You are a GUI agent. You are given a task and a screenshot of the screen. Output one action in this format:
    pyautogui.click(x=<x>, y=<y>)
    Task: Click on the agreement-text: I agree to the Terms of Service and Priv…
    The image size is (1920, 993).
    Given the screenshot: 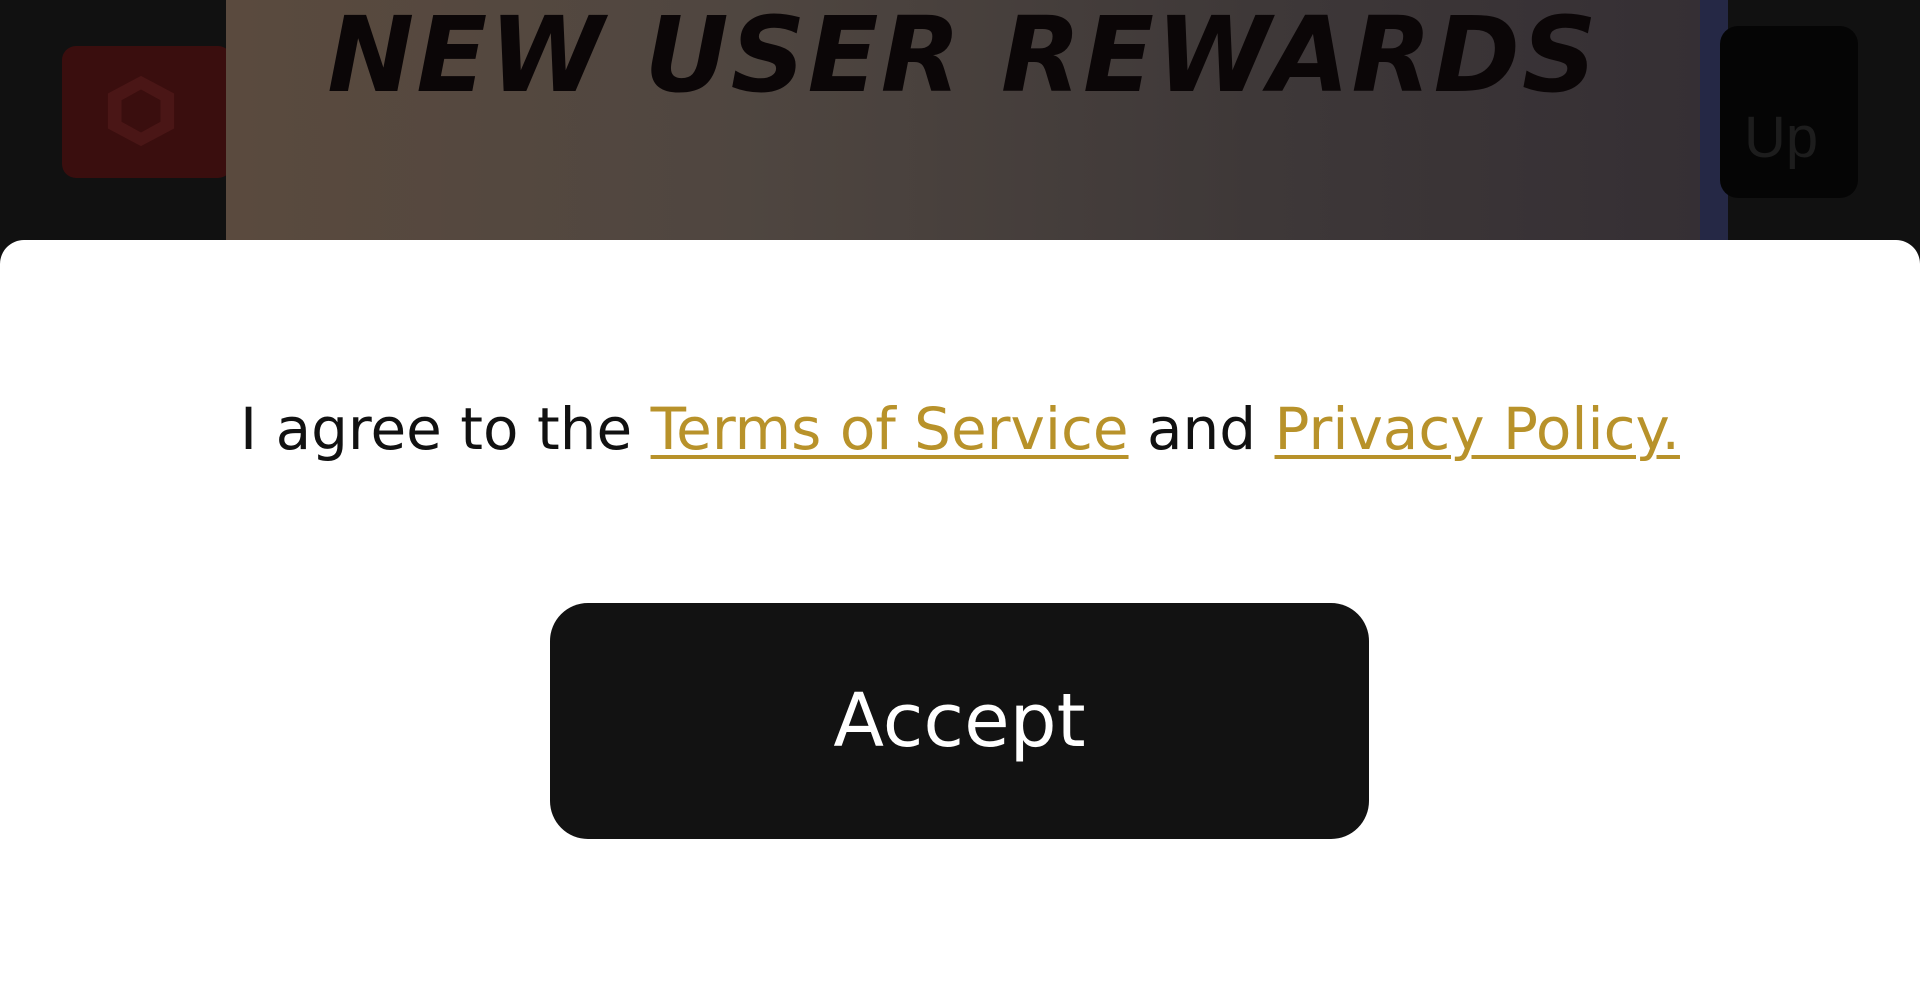 What is the action you would take?
    pyautogui.click(x=960, y=429)
    